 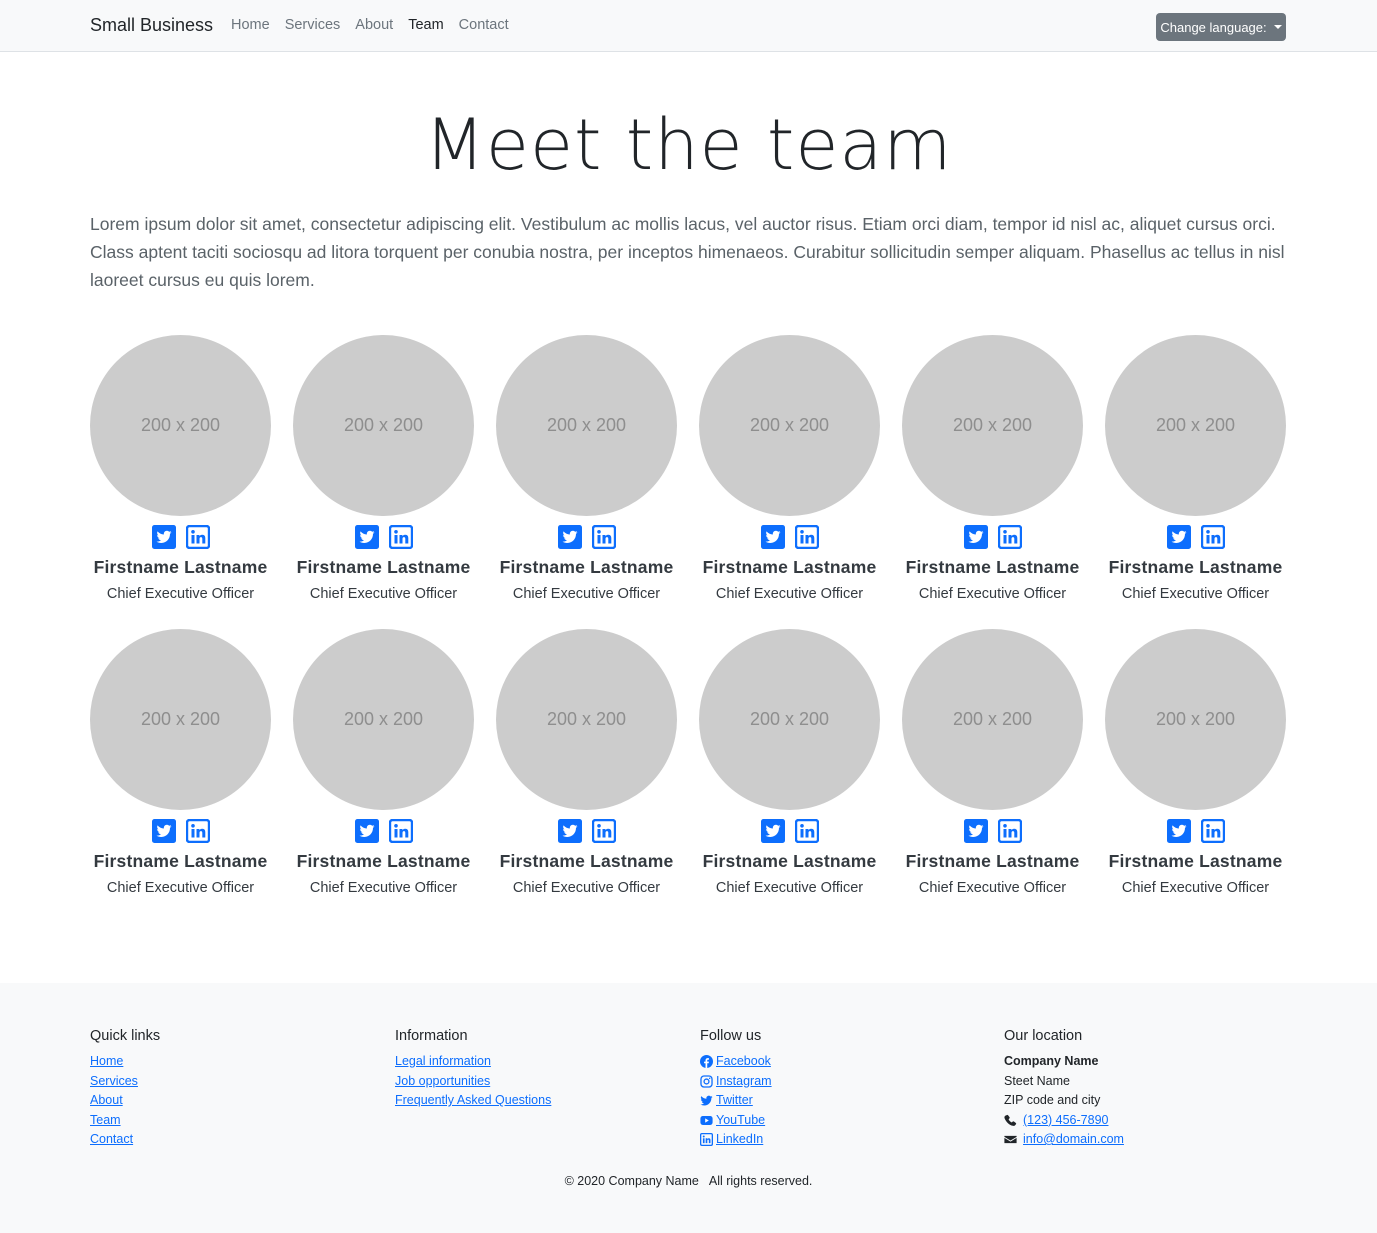 I want to click on email-link: info@domain.com, so click(x=1073, y=1140).